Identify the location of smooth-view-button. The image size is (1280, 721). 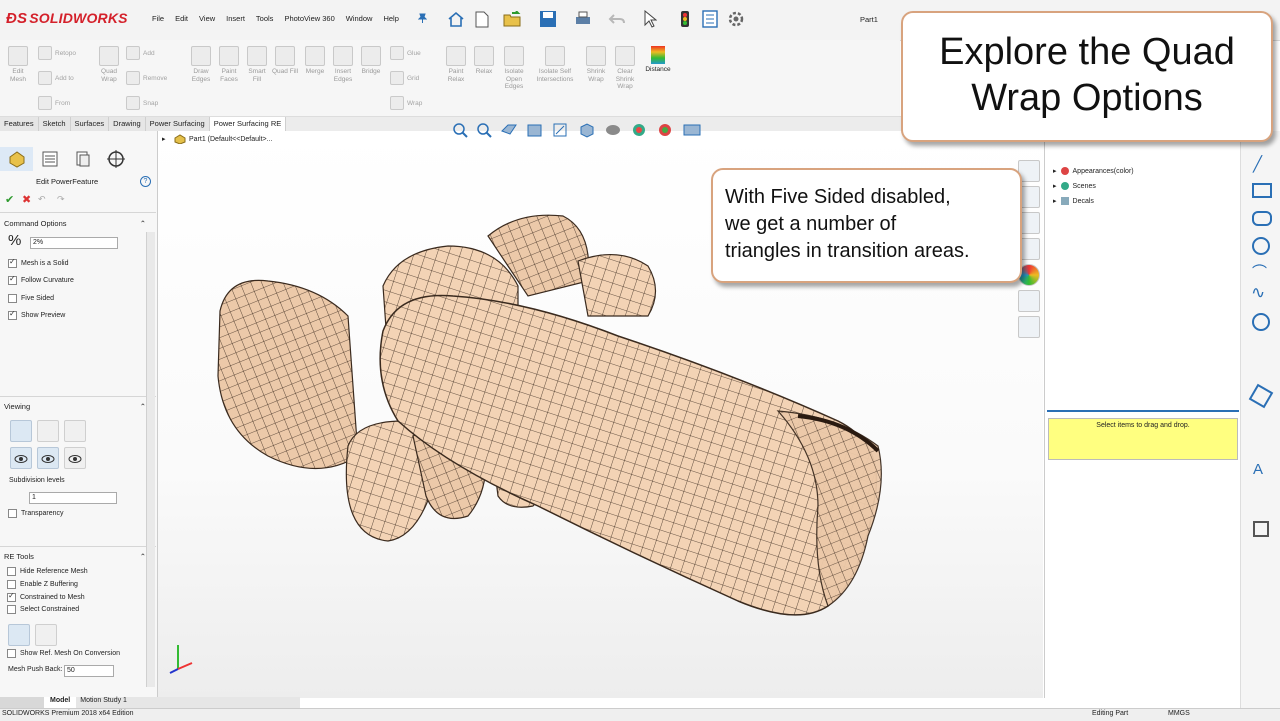
(48, 431).